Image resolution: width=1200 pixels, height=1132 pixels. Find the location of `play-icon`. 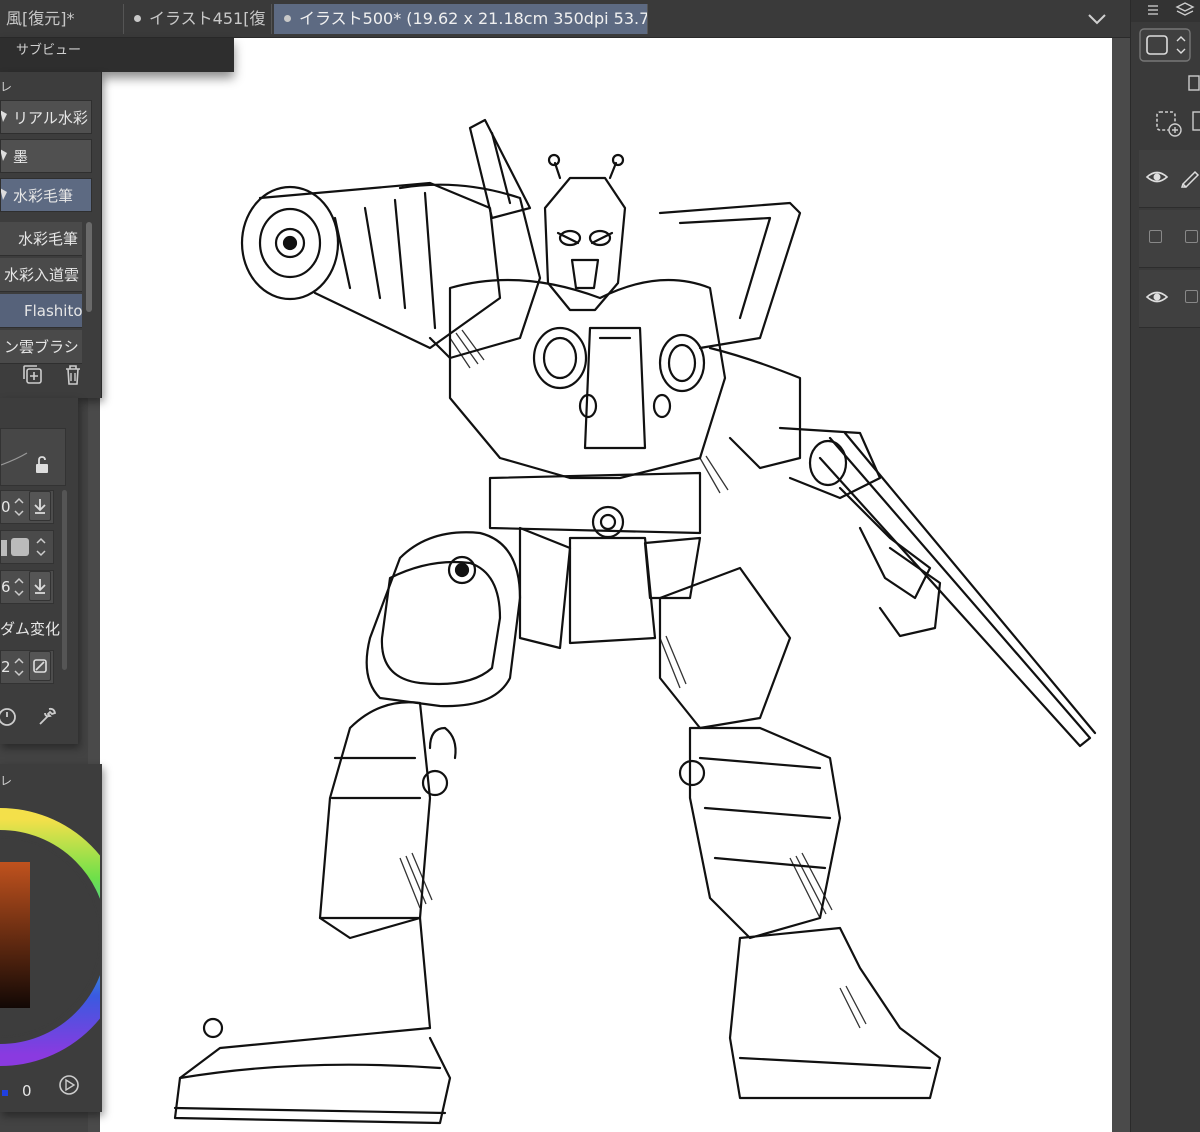

play-icon is located at coordinates (69, 1085).